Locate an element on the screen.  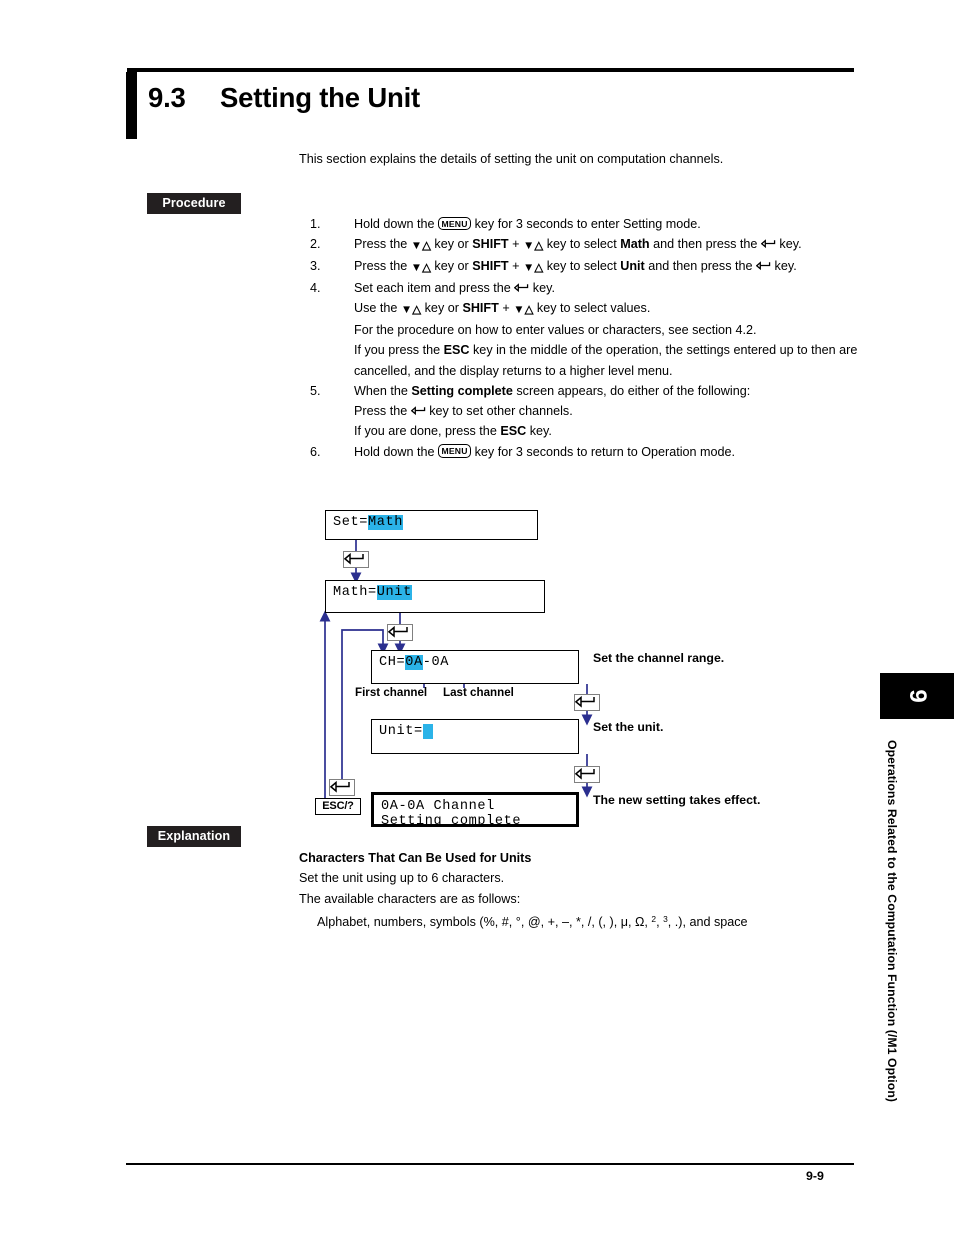
lcd-highlight: 0A is located at coordinates (414, 662).